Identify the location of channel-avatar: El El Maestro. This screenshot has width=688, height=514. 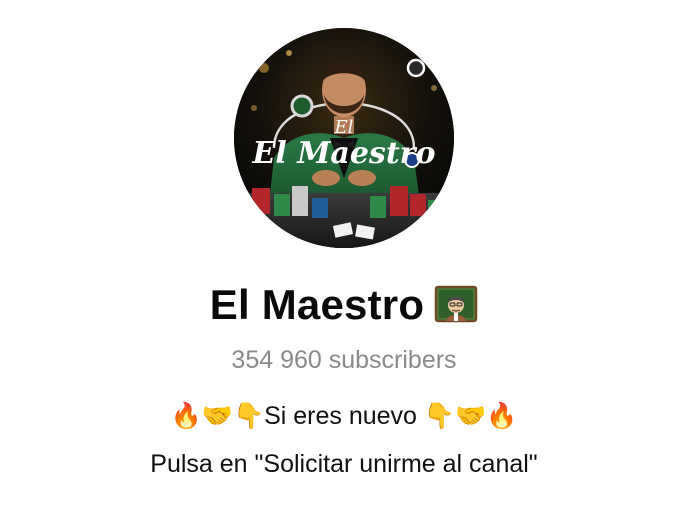
(344, 138).